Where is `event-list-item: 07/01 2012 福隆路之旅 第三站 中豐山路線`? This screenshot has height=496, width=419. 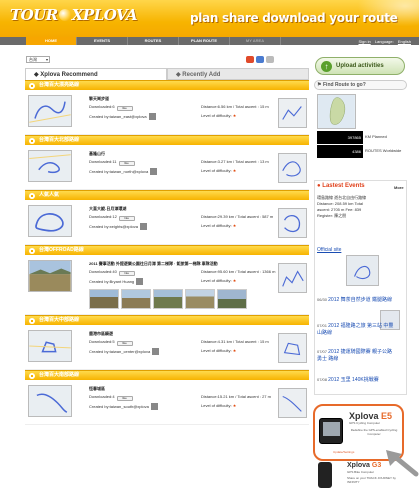
event-list-item: 07/01 2012 福隆路之旅 第三站 中豐山路線 is located at coordinates (357, 329).